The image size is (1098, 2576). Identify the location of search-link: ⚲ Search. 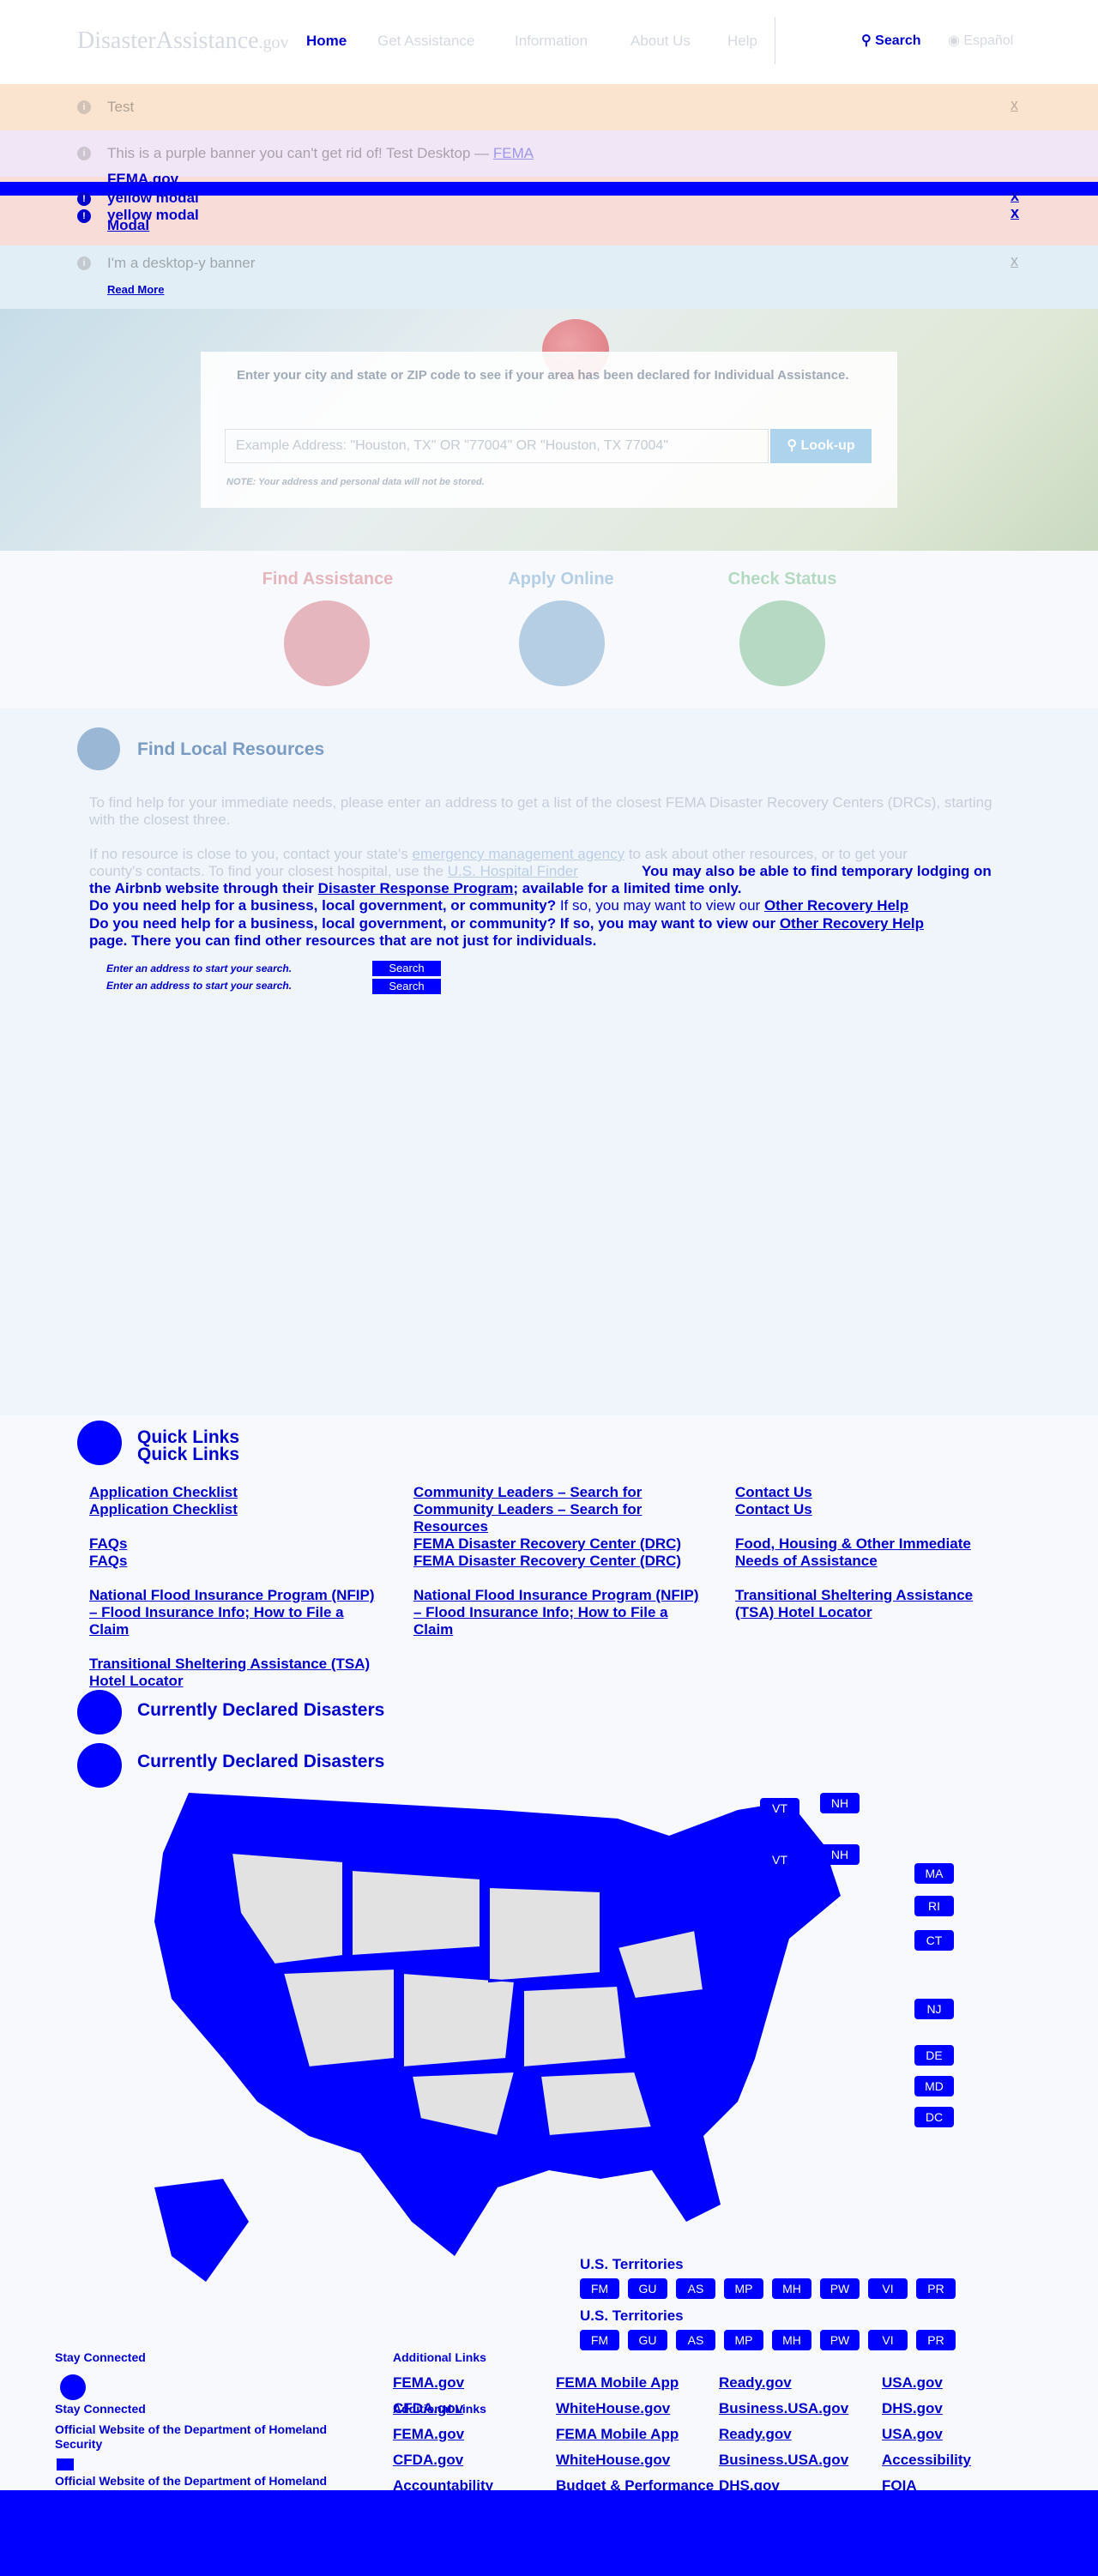
(891, 40).